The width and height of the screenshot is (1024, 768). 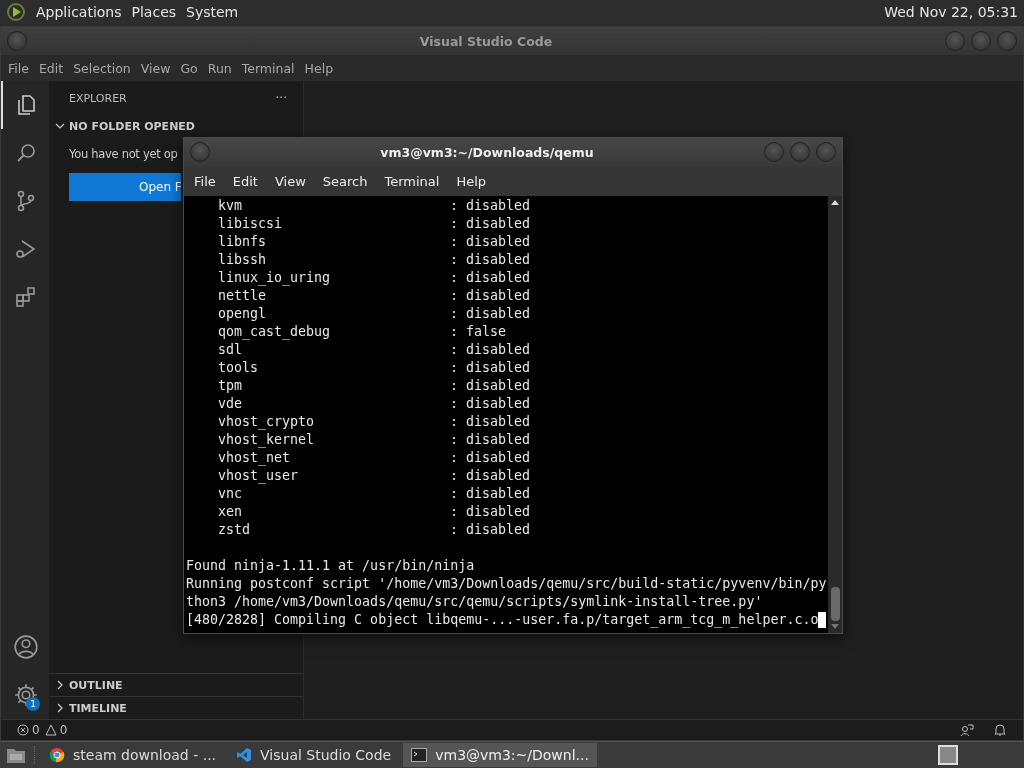 I want to click on error-icon, so click(x=23, y=730).